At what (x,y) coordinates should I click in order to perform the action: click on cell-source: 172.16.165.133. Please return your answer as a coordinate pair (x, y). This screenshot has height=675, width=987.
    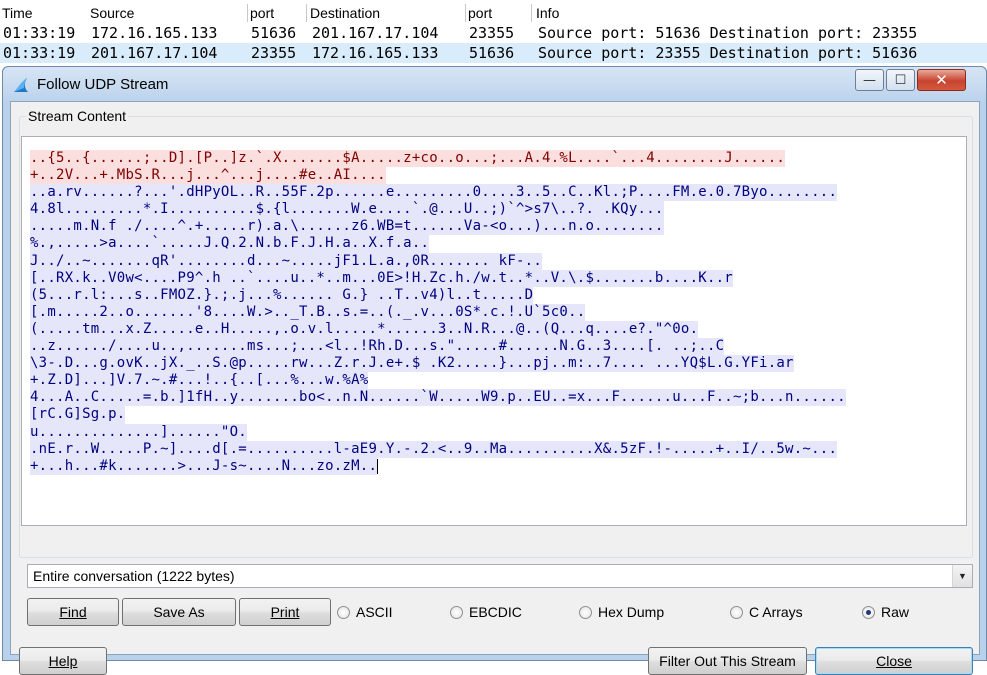
    Looking at the image, I should click on (154, 33).